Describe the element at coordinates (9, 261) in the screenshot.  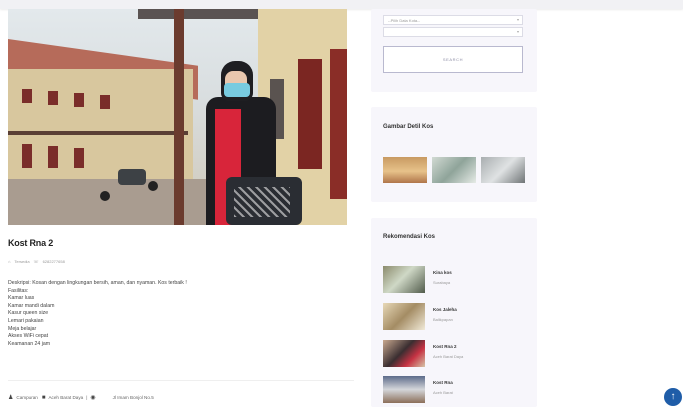
I see `home-icon: ⌂` at that location.